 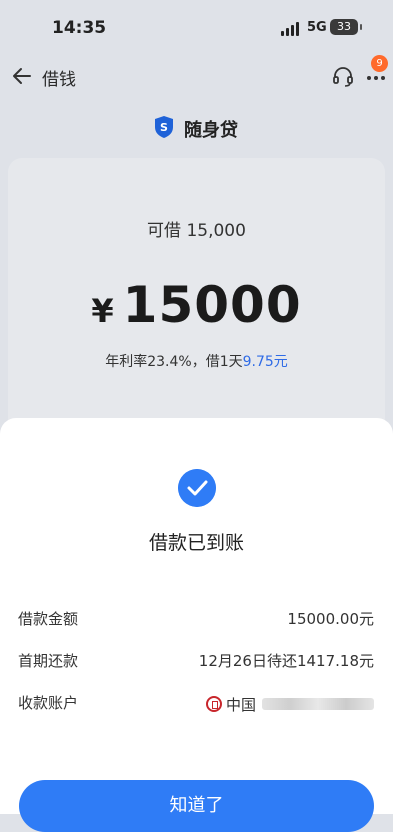 I want to click on battery-icon: 33, so click(x=346, y=27).